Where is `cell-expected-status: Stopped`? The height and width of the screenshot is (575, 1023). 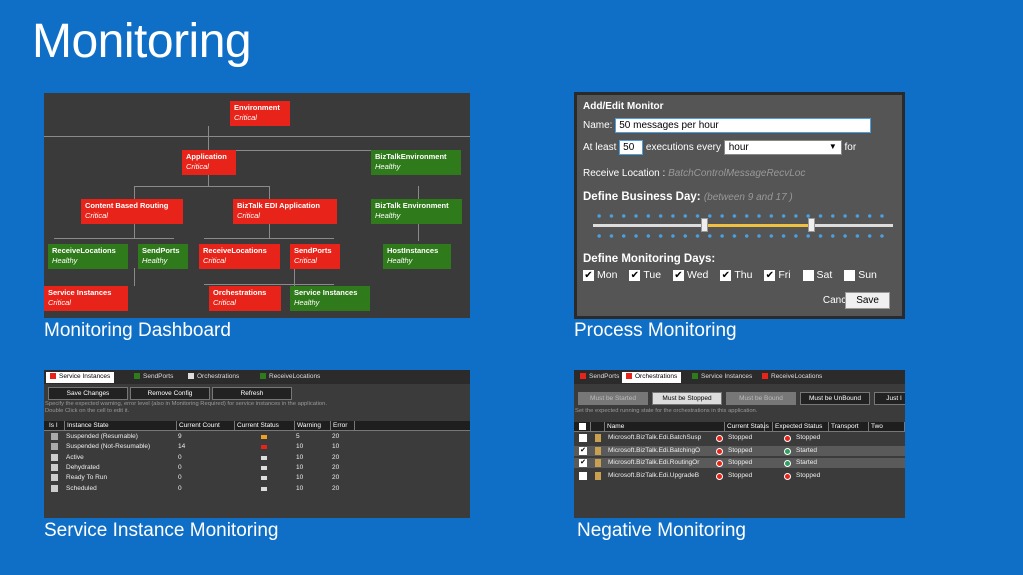 cell-expected-status: Stopped is located at coordinates (808, 475).